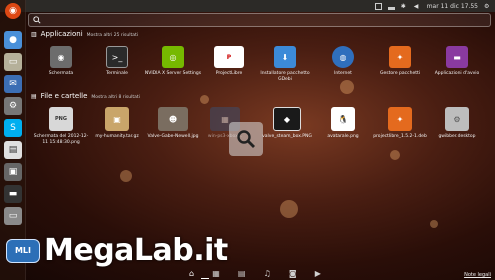  Describe the element at coordinates (285, 69) in the screenshot. I see `app-tile-gdebi: ⬇ Installatore pacchetto GDebi` at that location.